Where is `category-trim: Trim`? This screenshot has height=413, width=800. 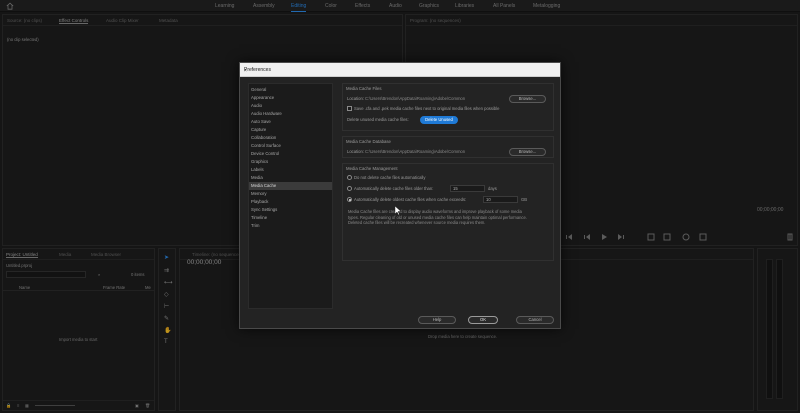 category-trim: Trim is located at coordinates (290, 226).